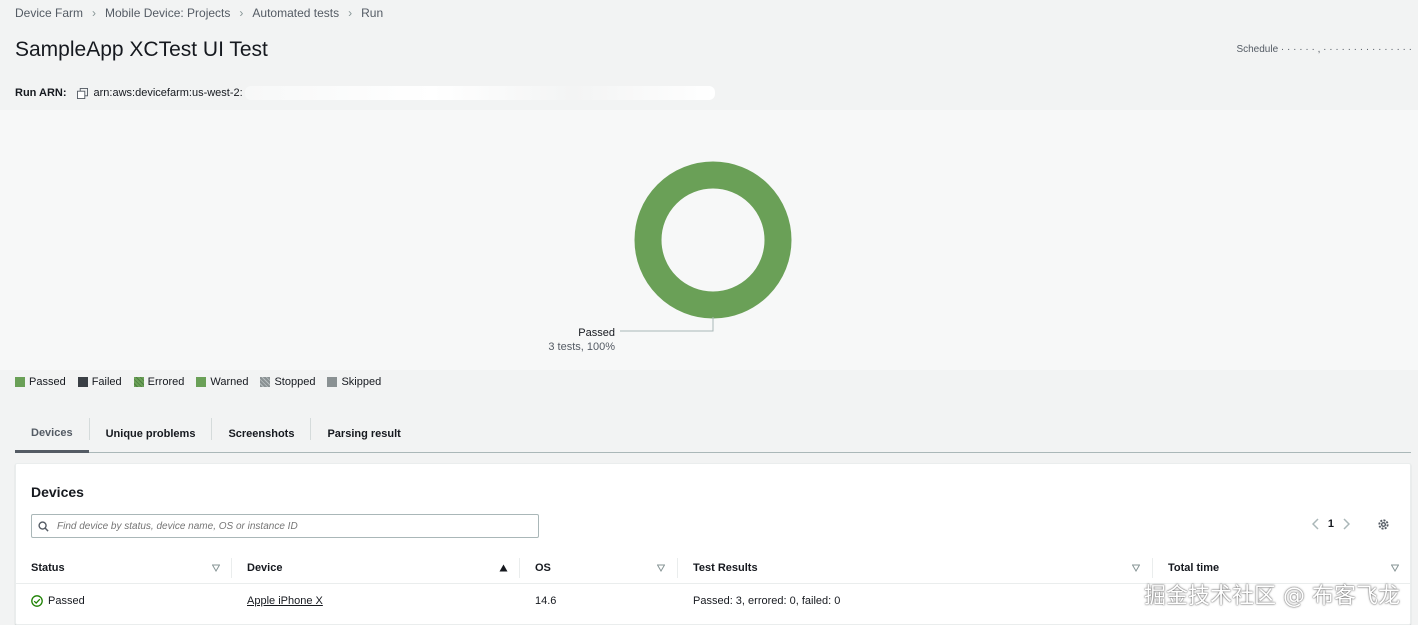 This screenshot has width=1418, height=625. Describe the element at coordinates (725, 568) in the screenshot. I see `column-test-results: Test Results` at that location.